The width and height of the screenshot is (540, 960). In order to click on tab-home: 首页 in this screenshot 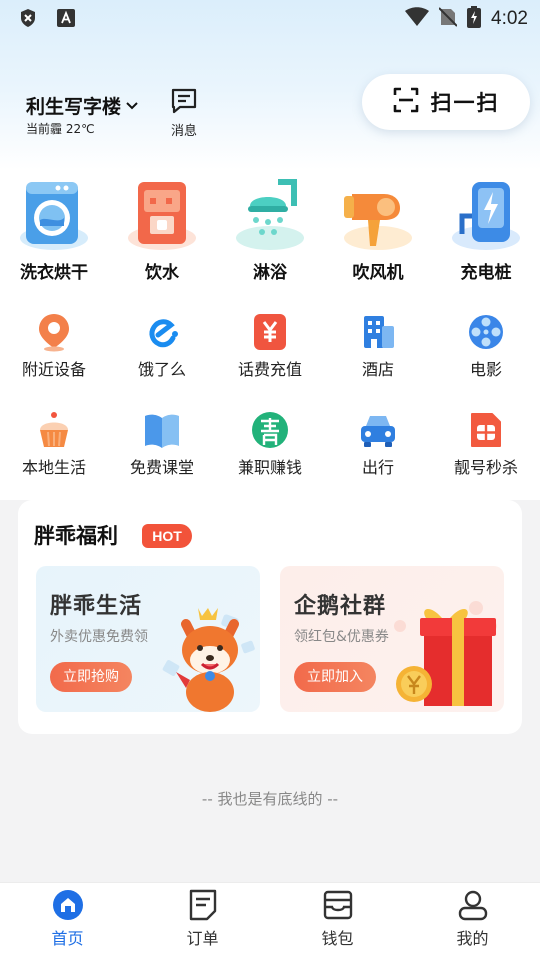, I will do `click(67, 919)`.